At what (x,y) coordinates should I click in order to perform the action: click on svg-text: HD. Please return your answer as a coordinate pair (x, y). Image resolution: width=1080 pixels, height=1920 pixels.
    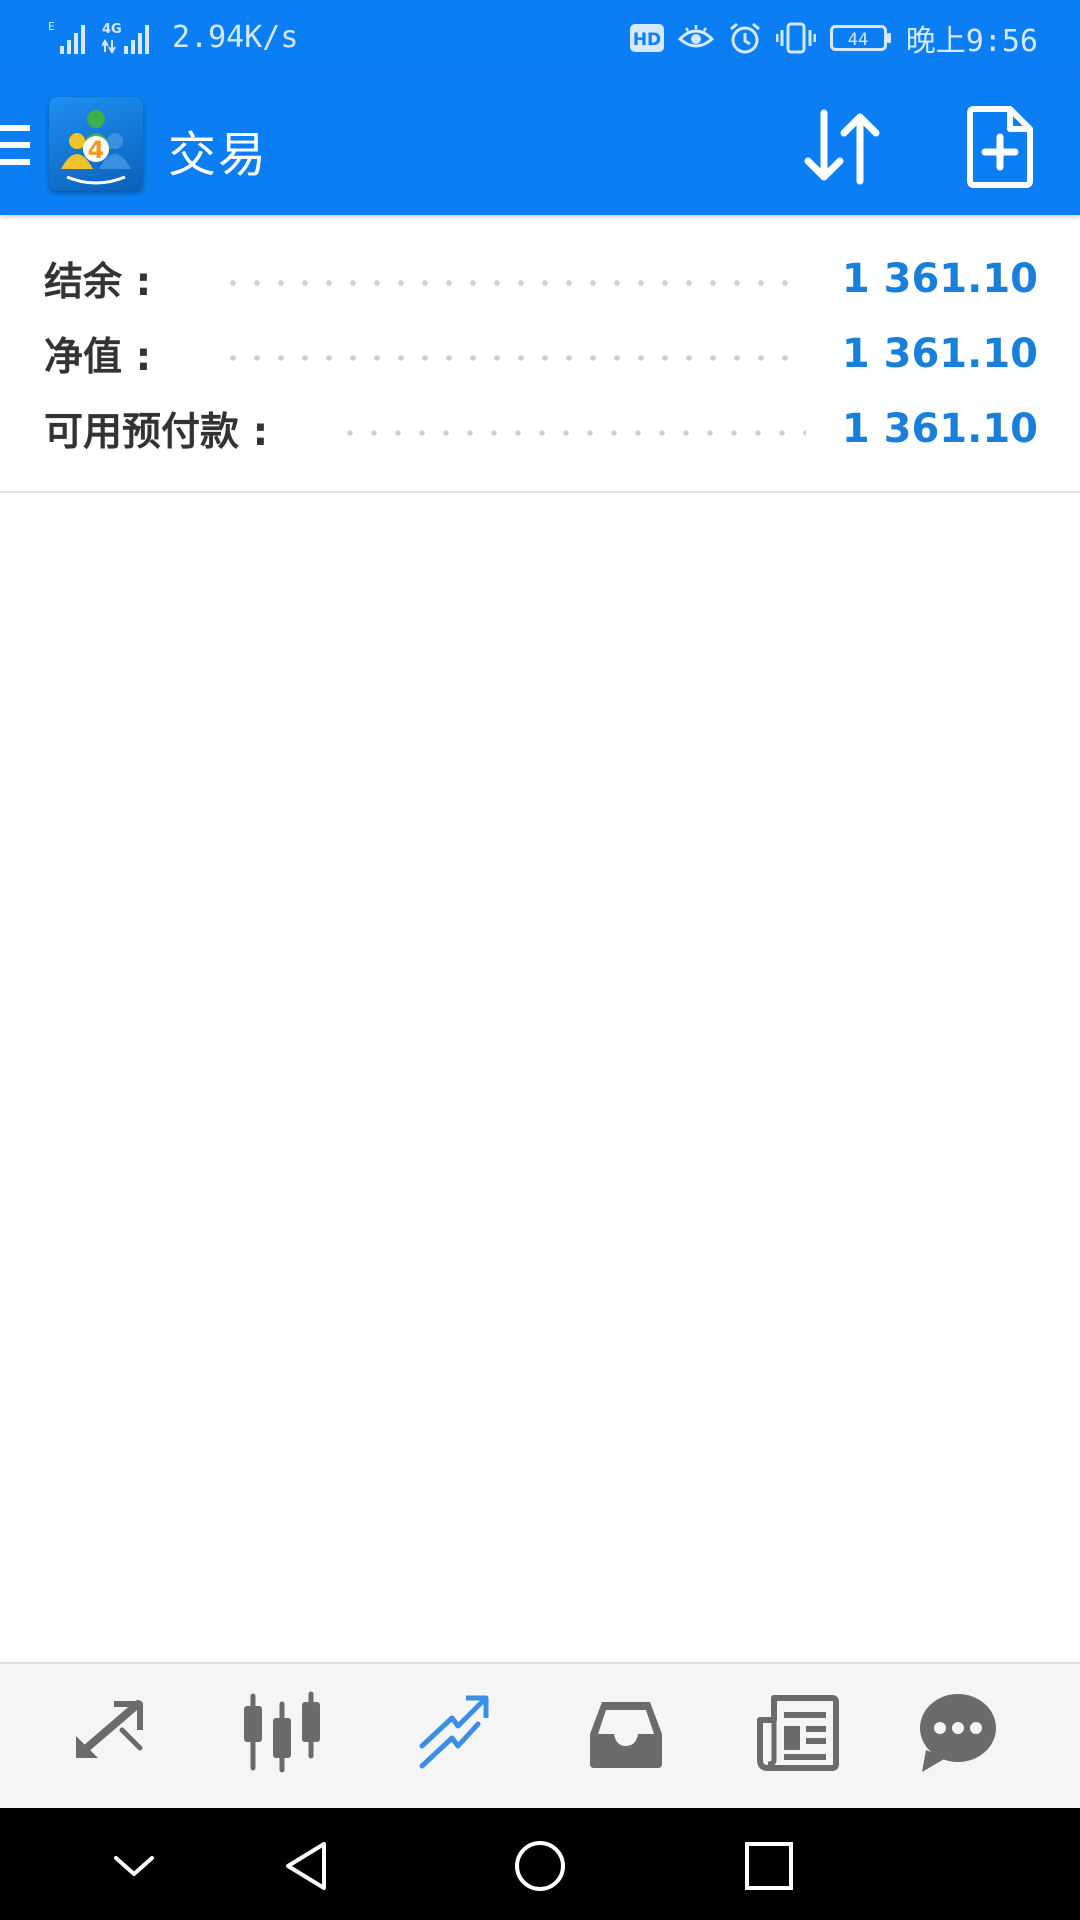
    Looking at the image, I should click on (647, 40).